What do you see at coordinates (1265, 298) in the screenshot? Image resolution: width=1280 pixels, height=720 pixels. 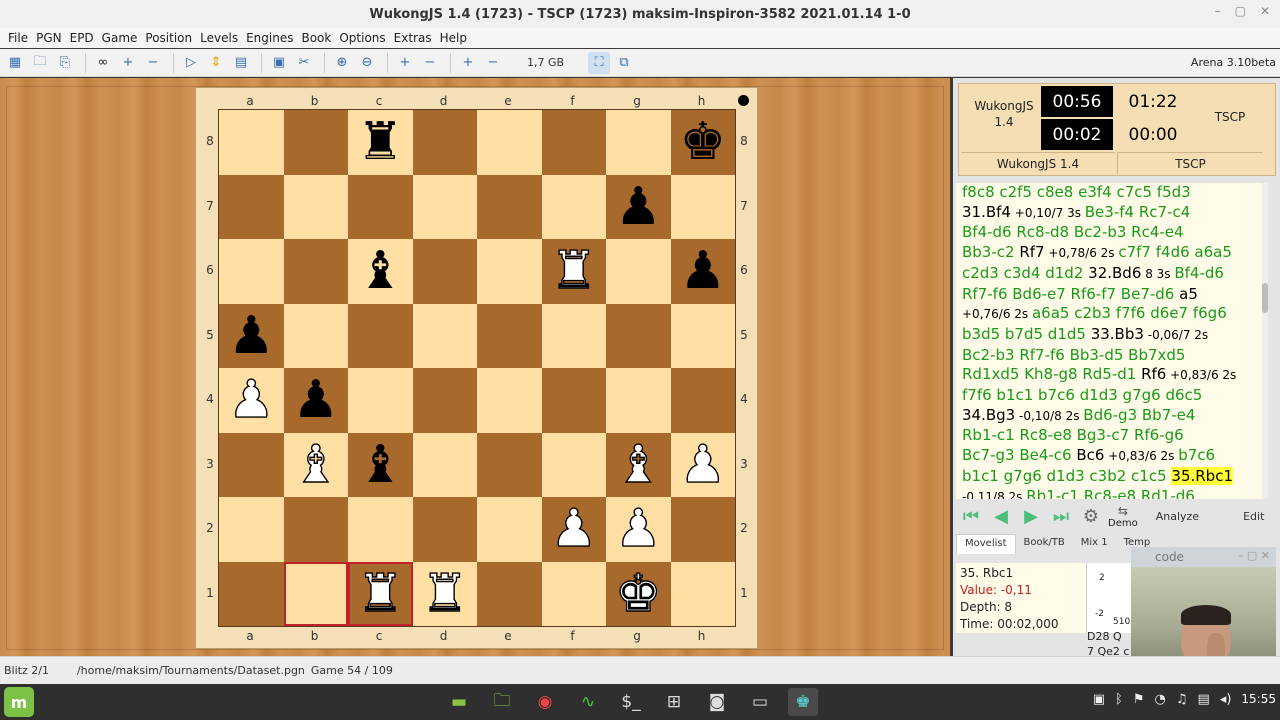 I see `scrollbar-thumb` at bounding box center [1265, 298].